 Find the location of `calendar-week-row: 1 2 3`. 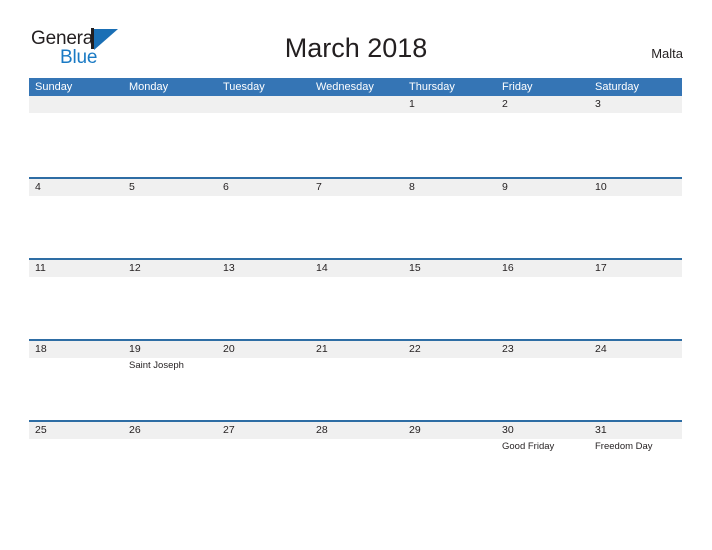

calendar-week-row: 1 2 3 is located at coordinates (355, 136).